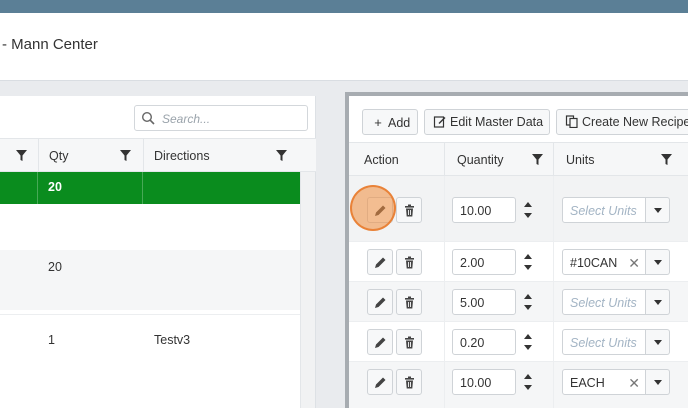  What do you see at coordinates (172, 340) in the screenshot?
I see `directions-cell: Testv3` at bounding box center [172, 340].